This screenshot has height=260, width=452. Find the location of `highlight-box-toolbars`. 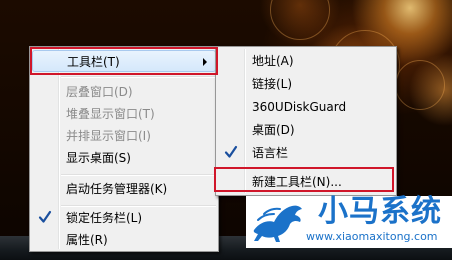

highlight-box-toolbars is located at coordinates (124, 61).